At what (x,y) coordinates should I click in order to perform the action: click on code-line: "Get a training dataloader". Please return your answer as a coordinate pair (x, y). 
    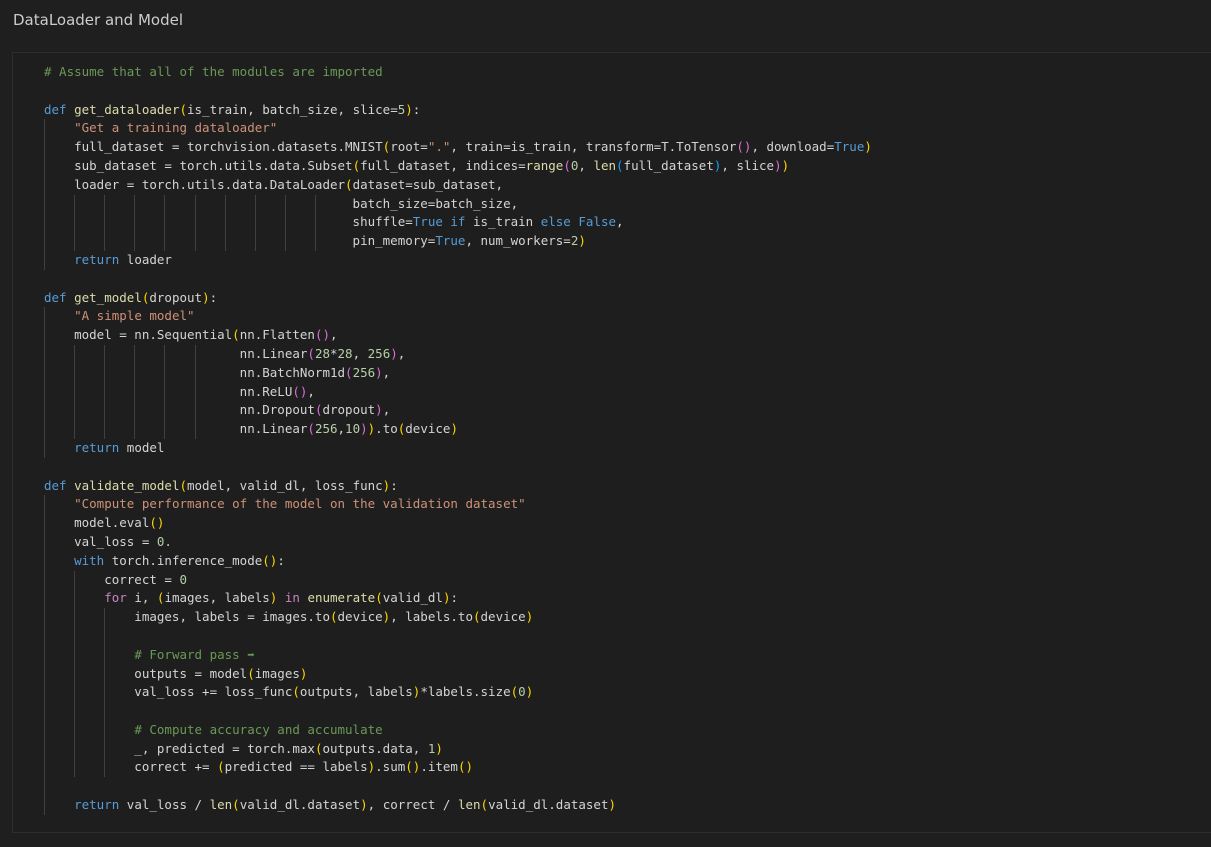
    Looking at the image, I should click on (458, 129).